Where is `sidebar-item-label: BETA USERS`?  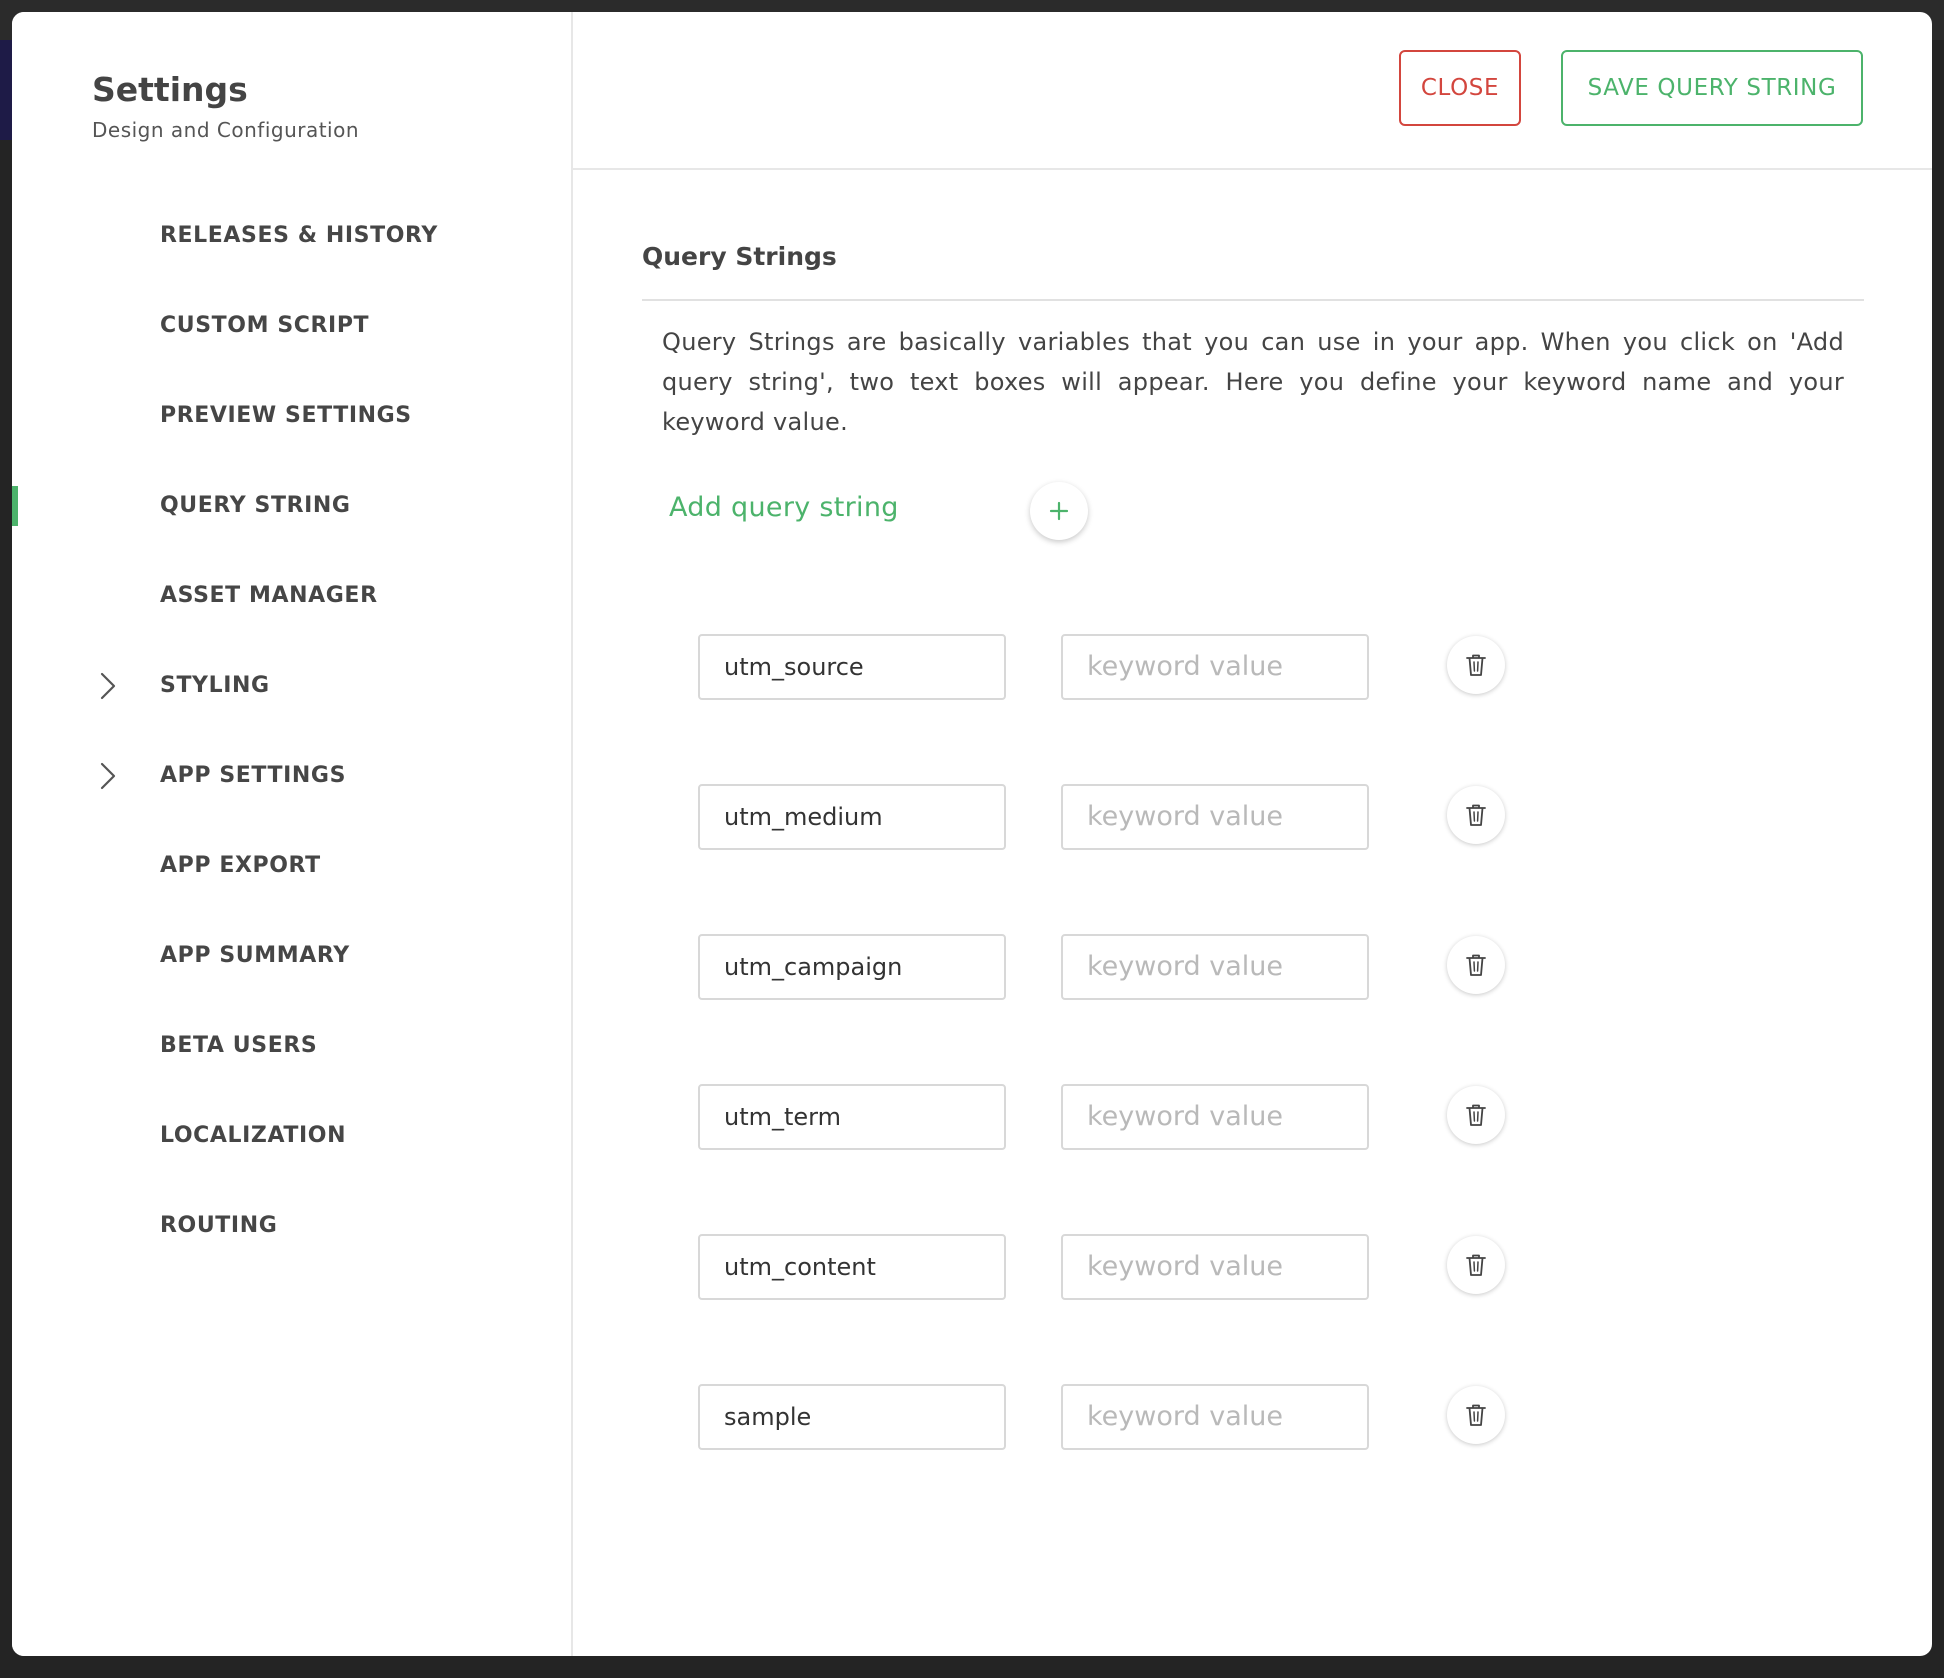
sidebar-item-label: BETA USERS is located at coordinates (239, 1045).